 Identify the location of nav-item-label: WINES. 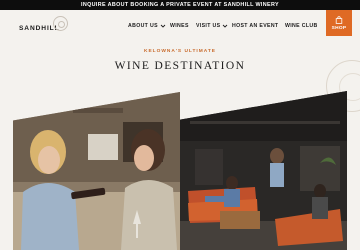
(179, 26).